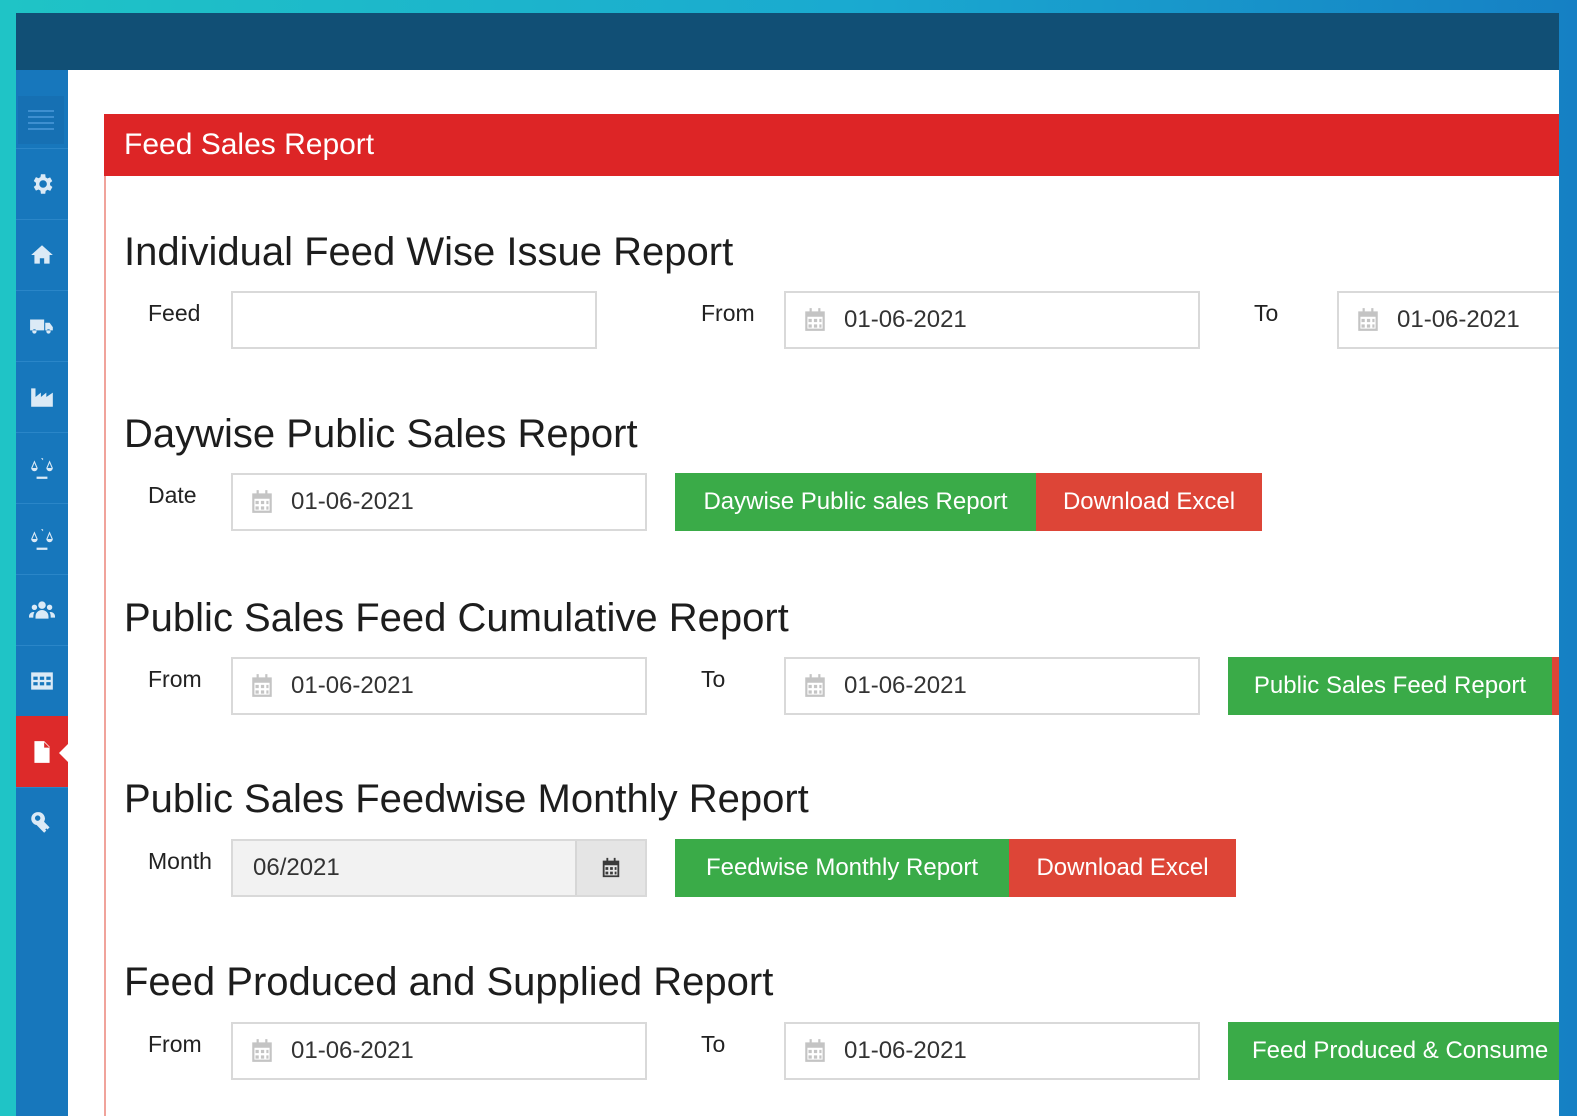  Describe the element at coordinates (842, 868) in the screenshot. I see `feedwise-monthly-report-button: Feedwise Monthly Report` at that location.